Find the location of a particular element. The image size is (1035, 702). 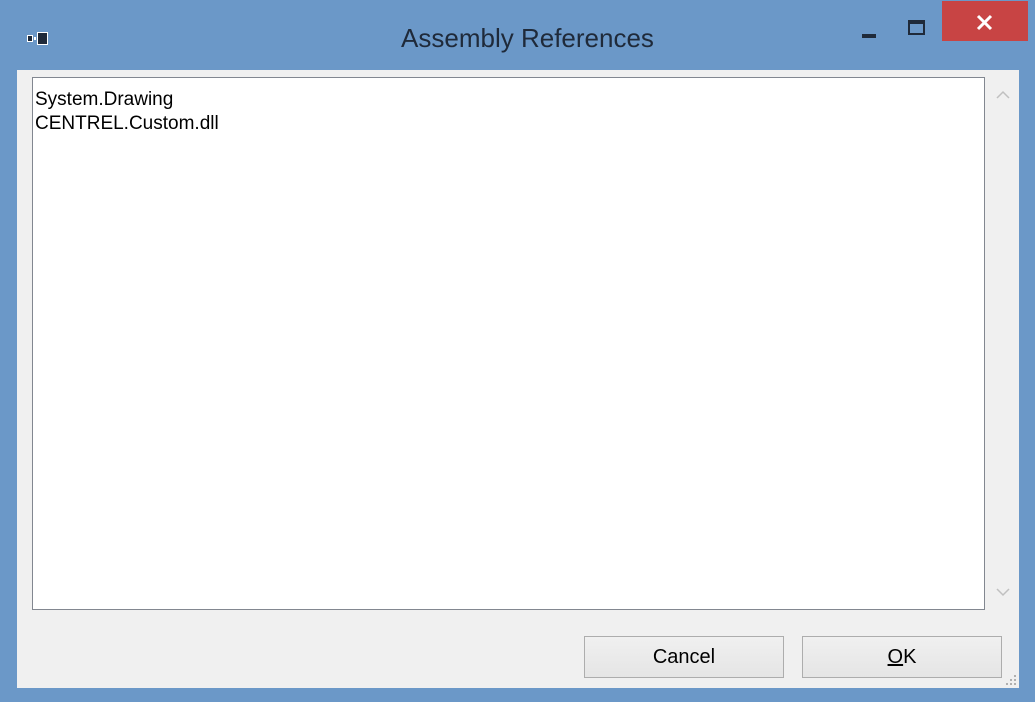

ok-label-mnemonic: O is located at coordinates (895, 656).